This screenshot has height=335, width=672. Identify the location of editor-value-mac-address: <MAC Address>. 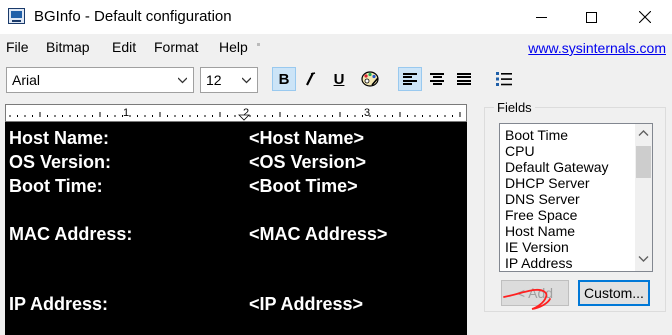
(318, 234).